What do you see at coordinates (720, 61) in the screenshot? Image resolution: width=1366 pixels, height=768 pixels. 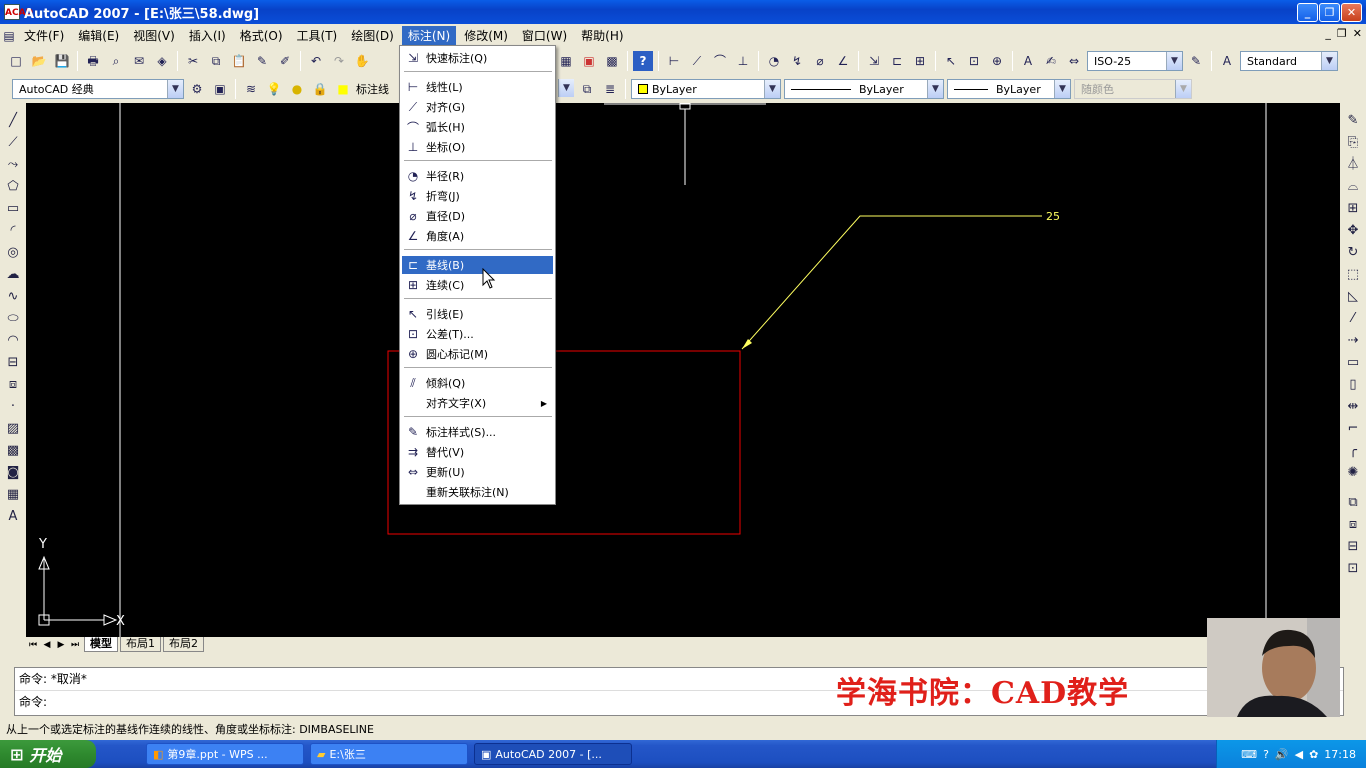 I see `dim-arc-icon: ⌒` at bounding box center [720, 61].